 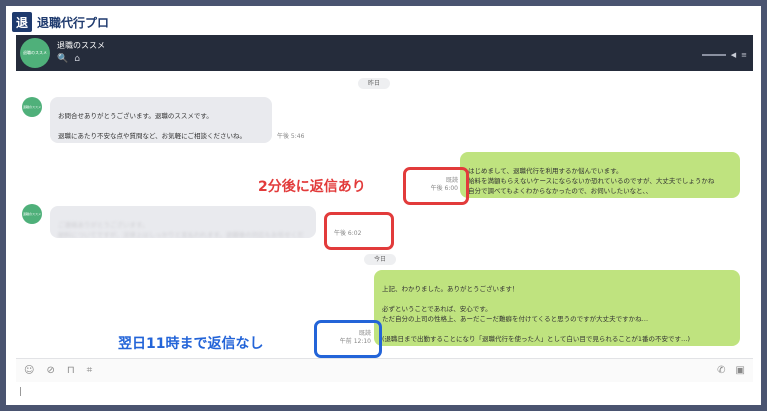 I want to click on volume-icon: ◀, so click(x=733, y=55).